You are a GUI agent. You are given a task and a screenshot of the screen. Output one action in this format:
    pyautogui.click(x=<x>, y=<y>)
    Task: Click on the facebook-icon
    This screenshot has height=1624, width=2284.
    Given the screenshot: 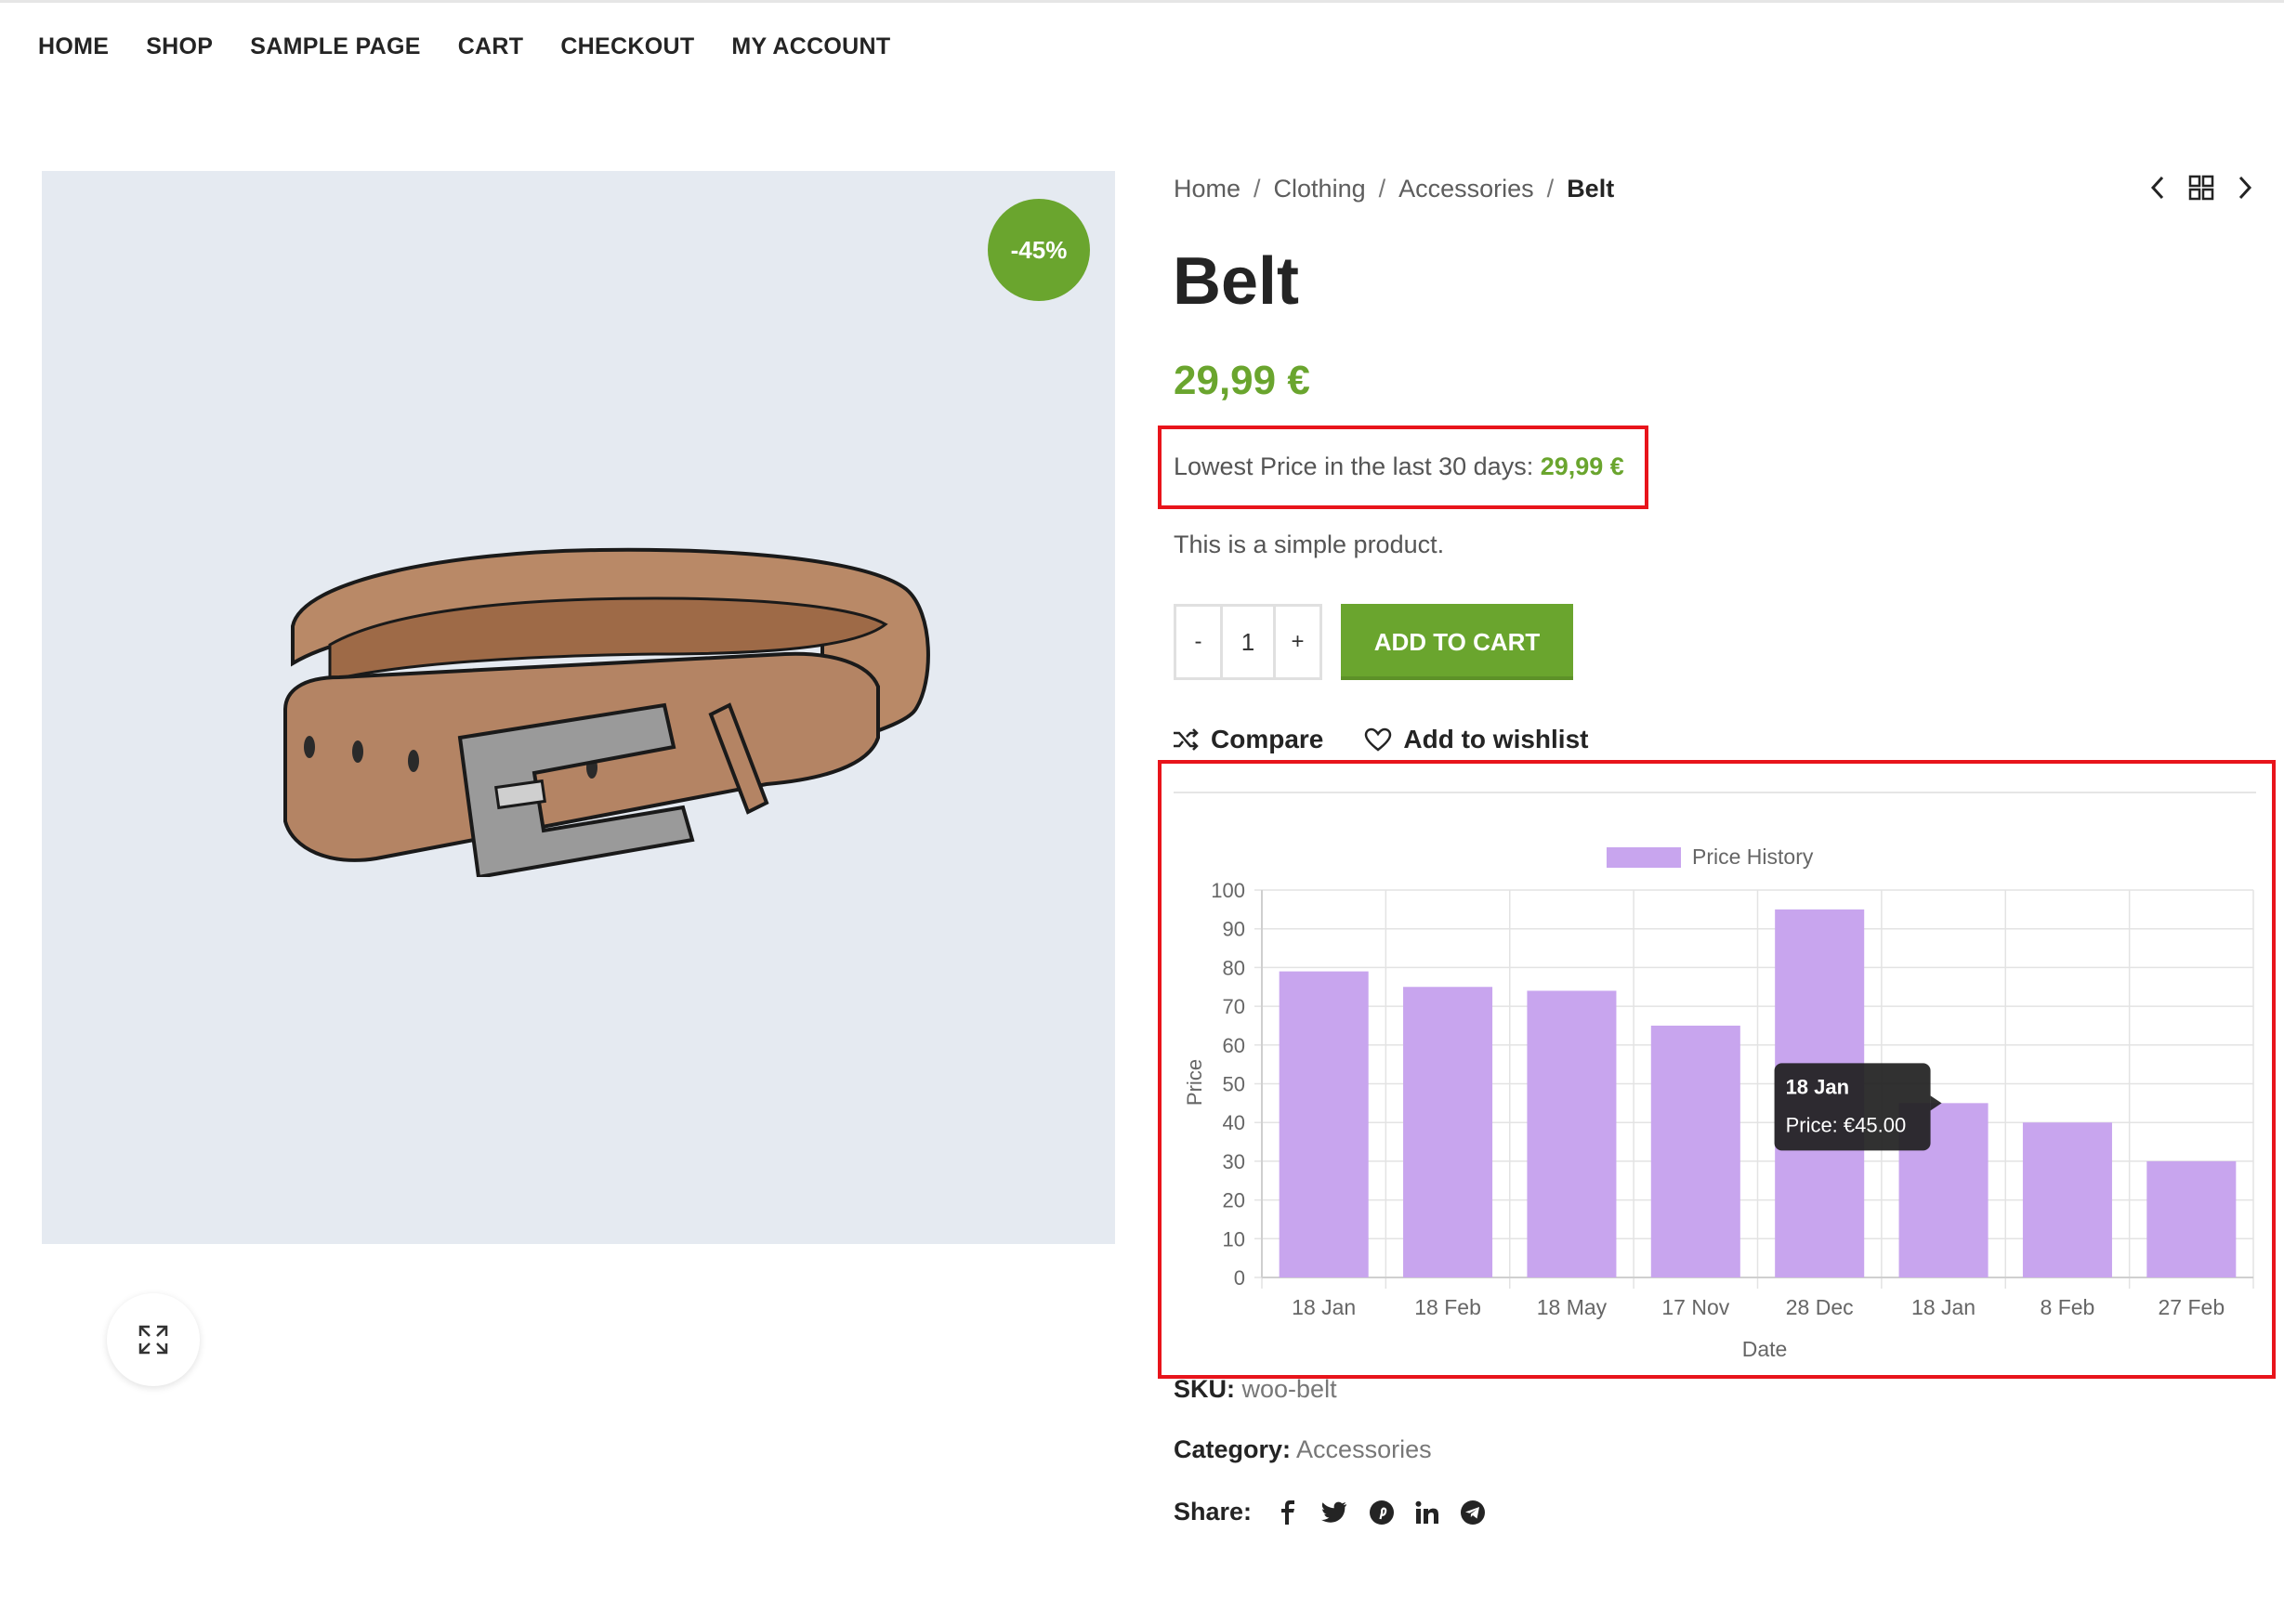 What is the action you would take?
    pyautogui.click(x=1288, y=1513)
    